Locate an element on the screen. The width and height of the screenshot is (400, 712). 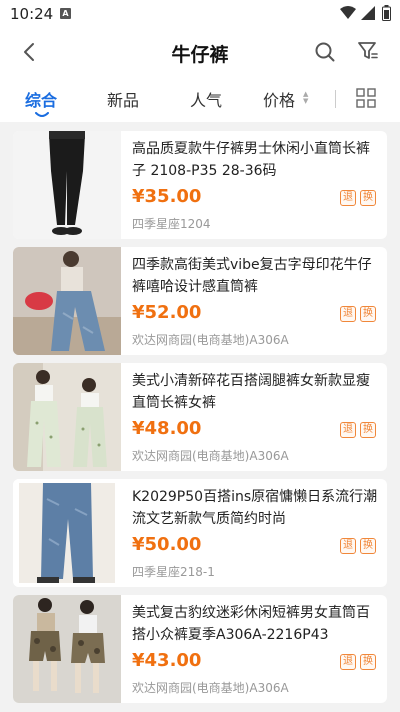
header-bar: 牛仔裤 is located at coordinates (200, 52).